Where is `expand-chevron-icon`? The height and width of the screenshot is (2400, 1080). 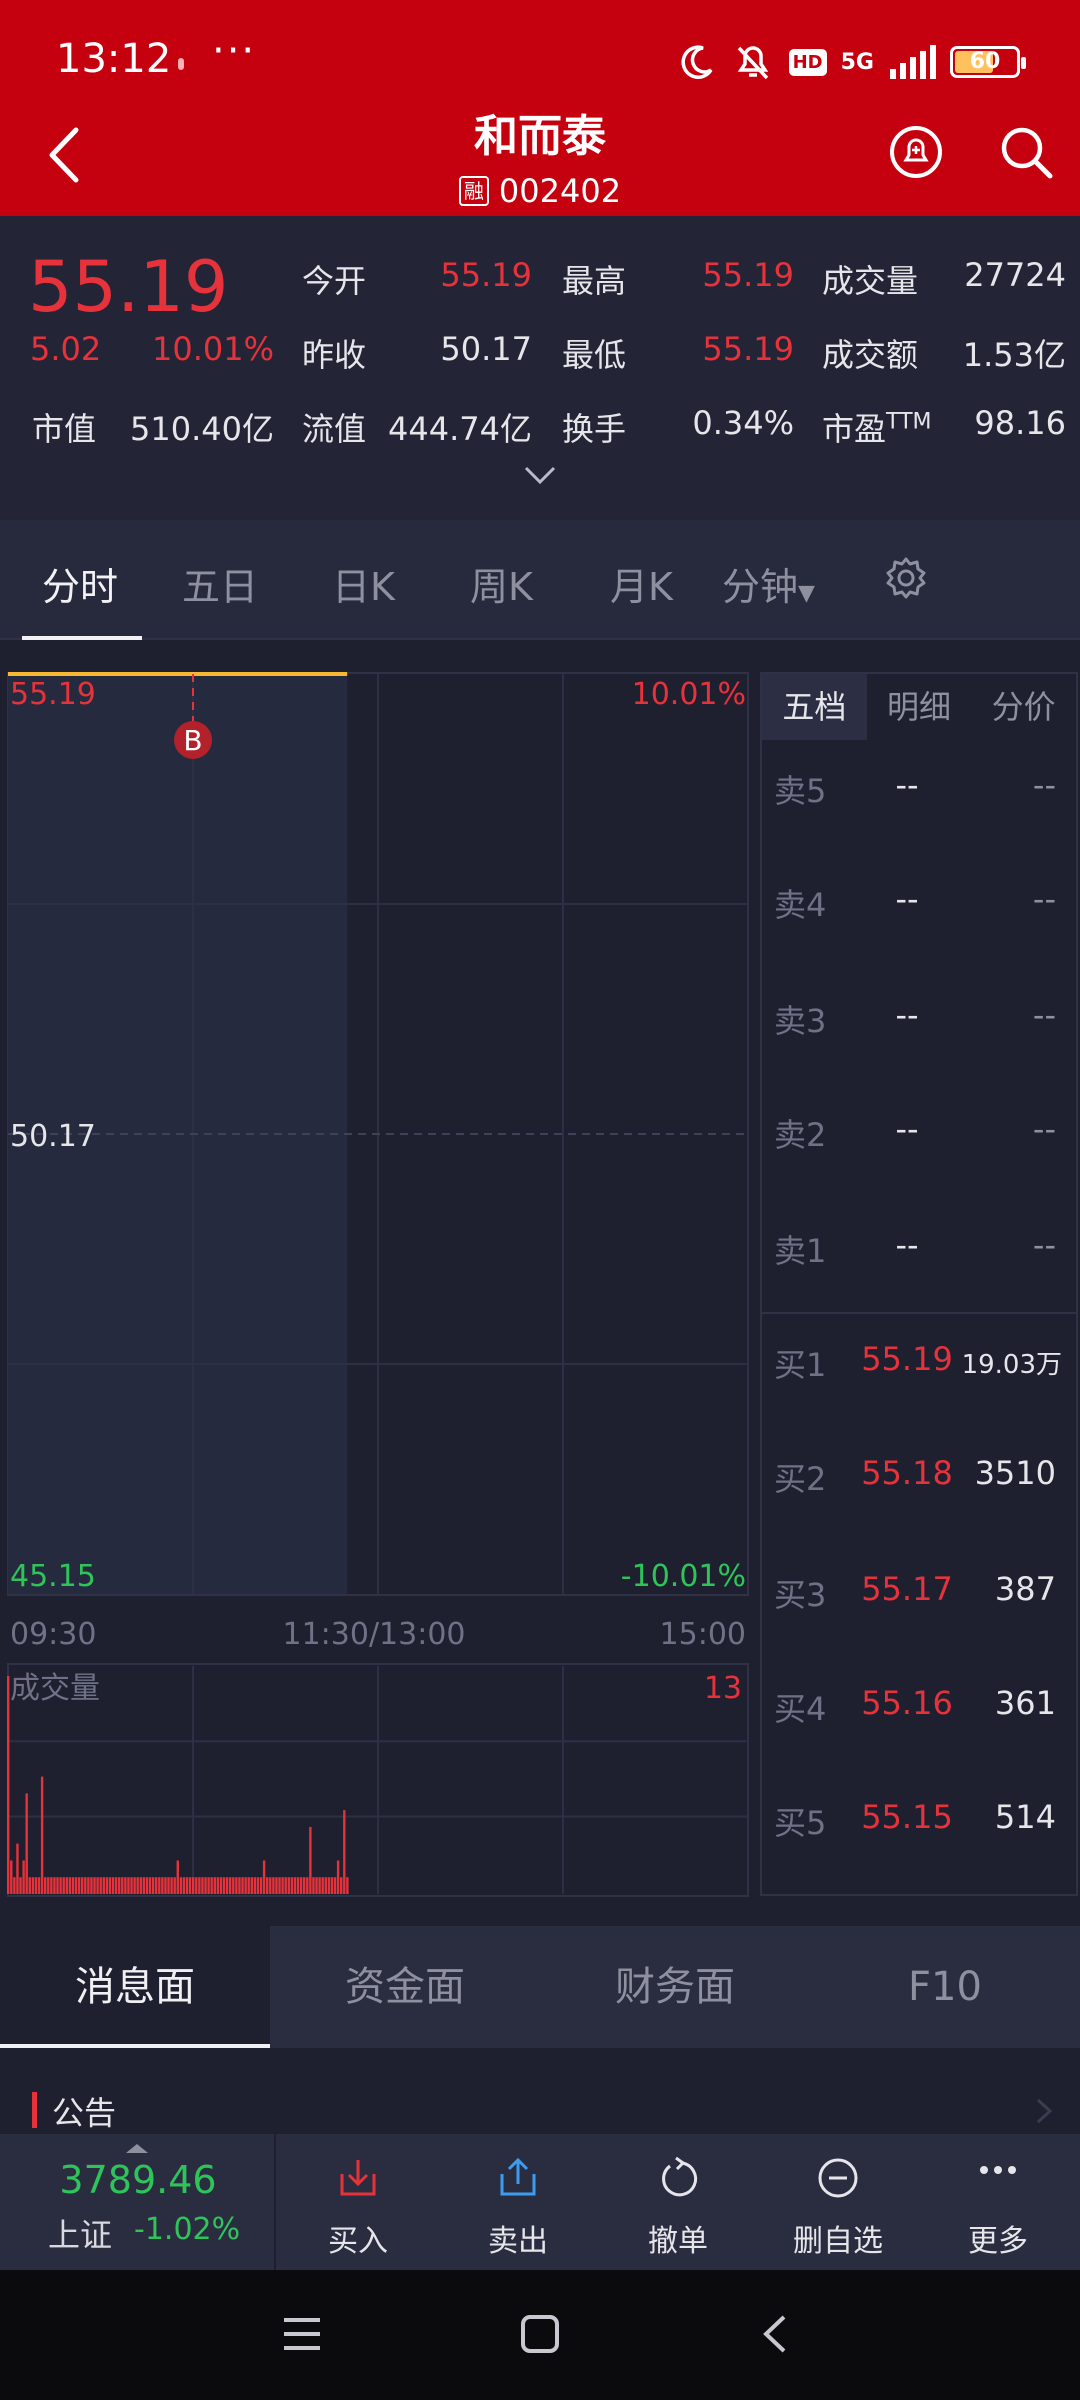
expand-chevron-icon is located at coordinates (540, 475).